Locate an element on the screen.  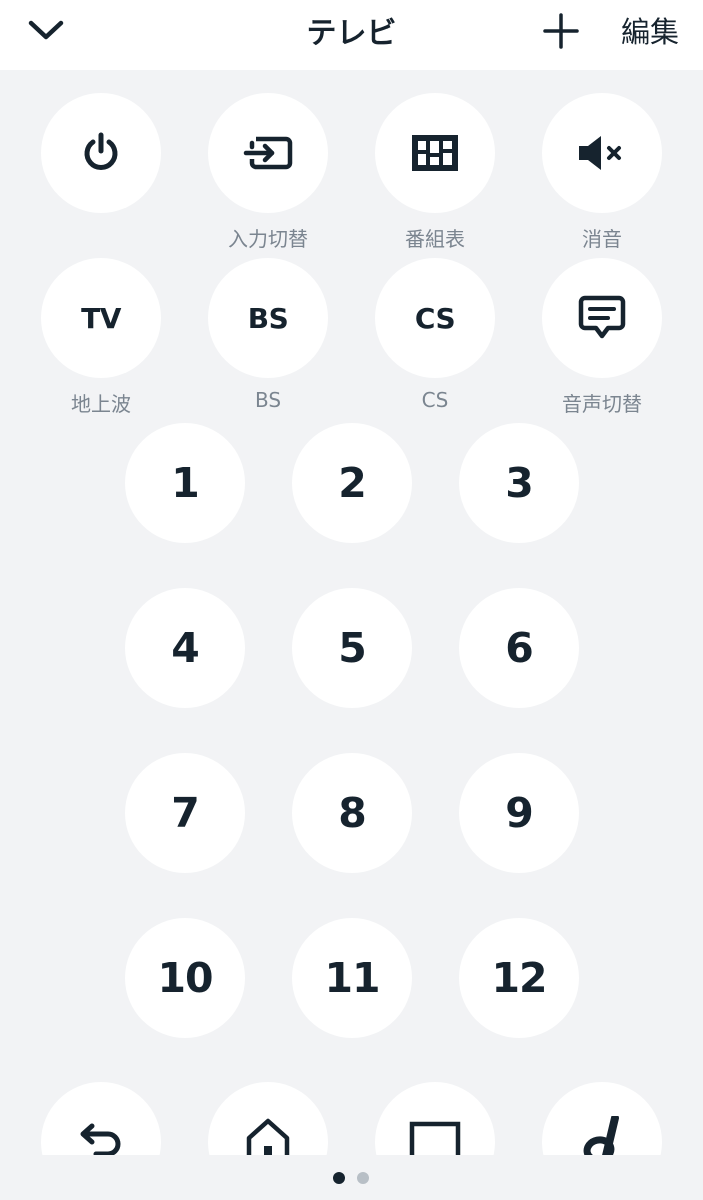
number-button-10: 10 is located at coordinates (185, 978).